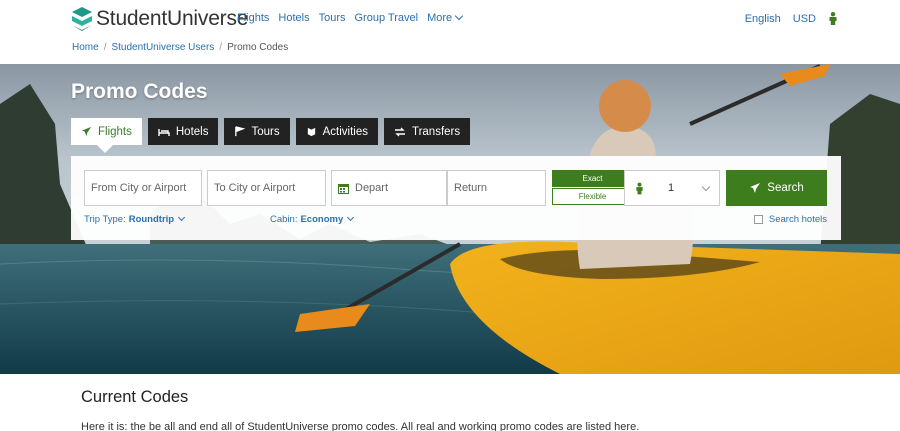 The image size is (900, 431). What do you see at coordinates (135, 397) in the screenshot?
I see `section-title: Current Codes` at bounding box center [135, 397].